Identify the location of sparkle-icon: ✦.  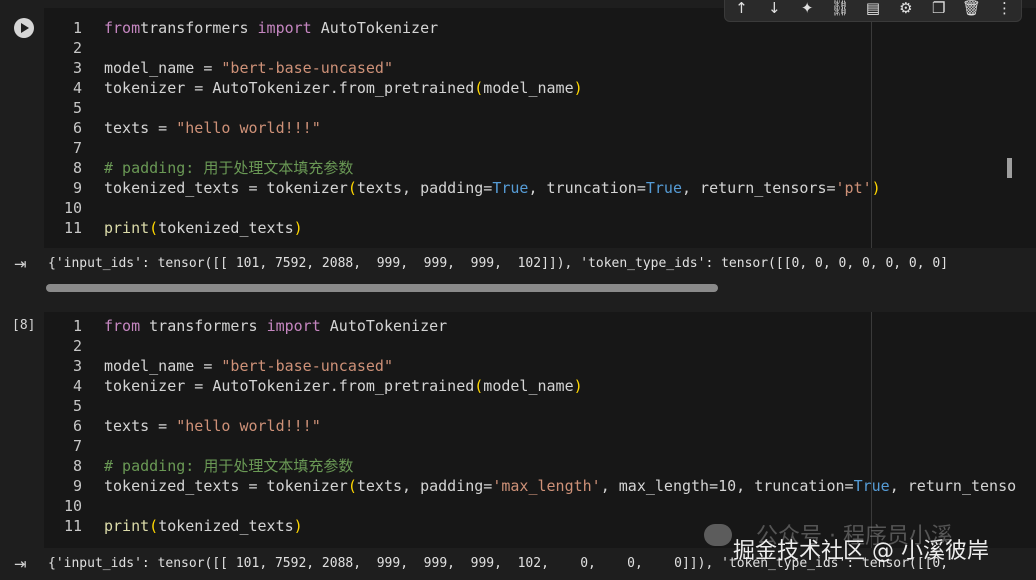
(807, 8).